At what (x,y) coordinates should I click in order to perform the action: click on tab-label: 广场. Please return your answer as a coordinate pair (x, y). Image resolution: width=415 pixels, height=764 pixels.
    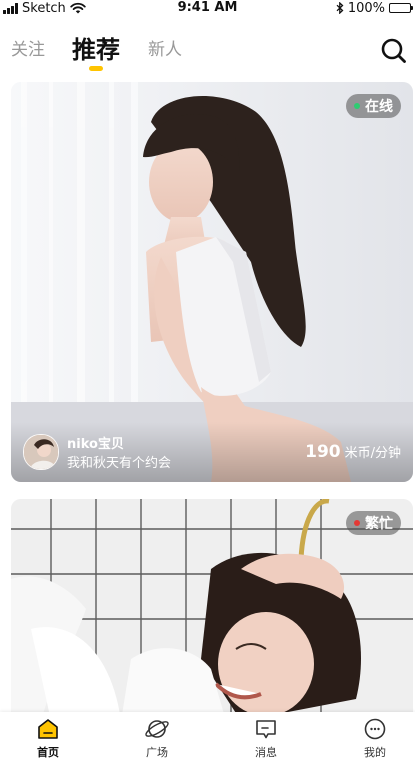
    Looking at the image, I should click on (157, 752).